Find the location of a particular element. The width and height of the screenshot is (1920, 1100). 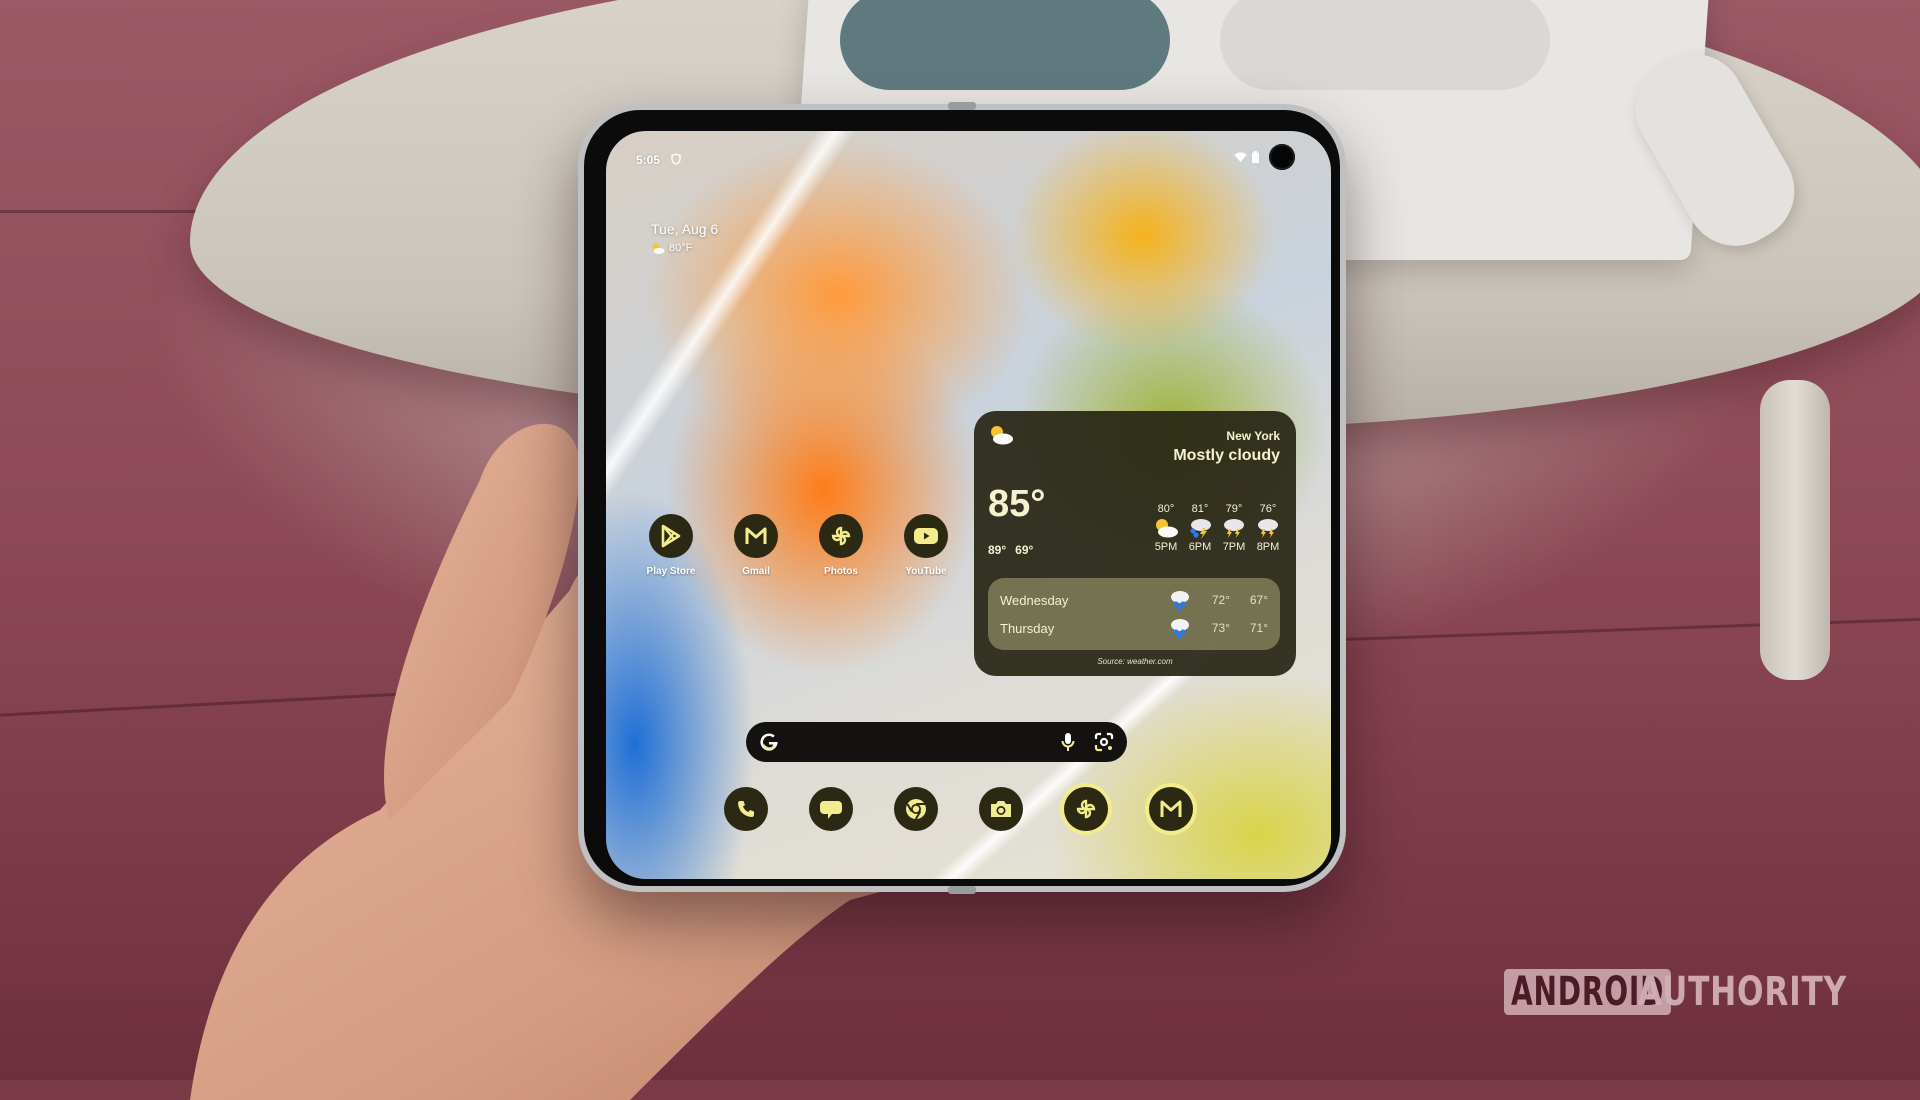

chrome-icon is located at coordinates (916, 809).